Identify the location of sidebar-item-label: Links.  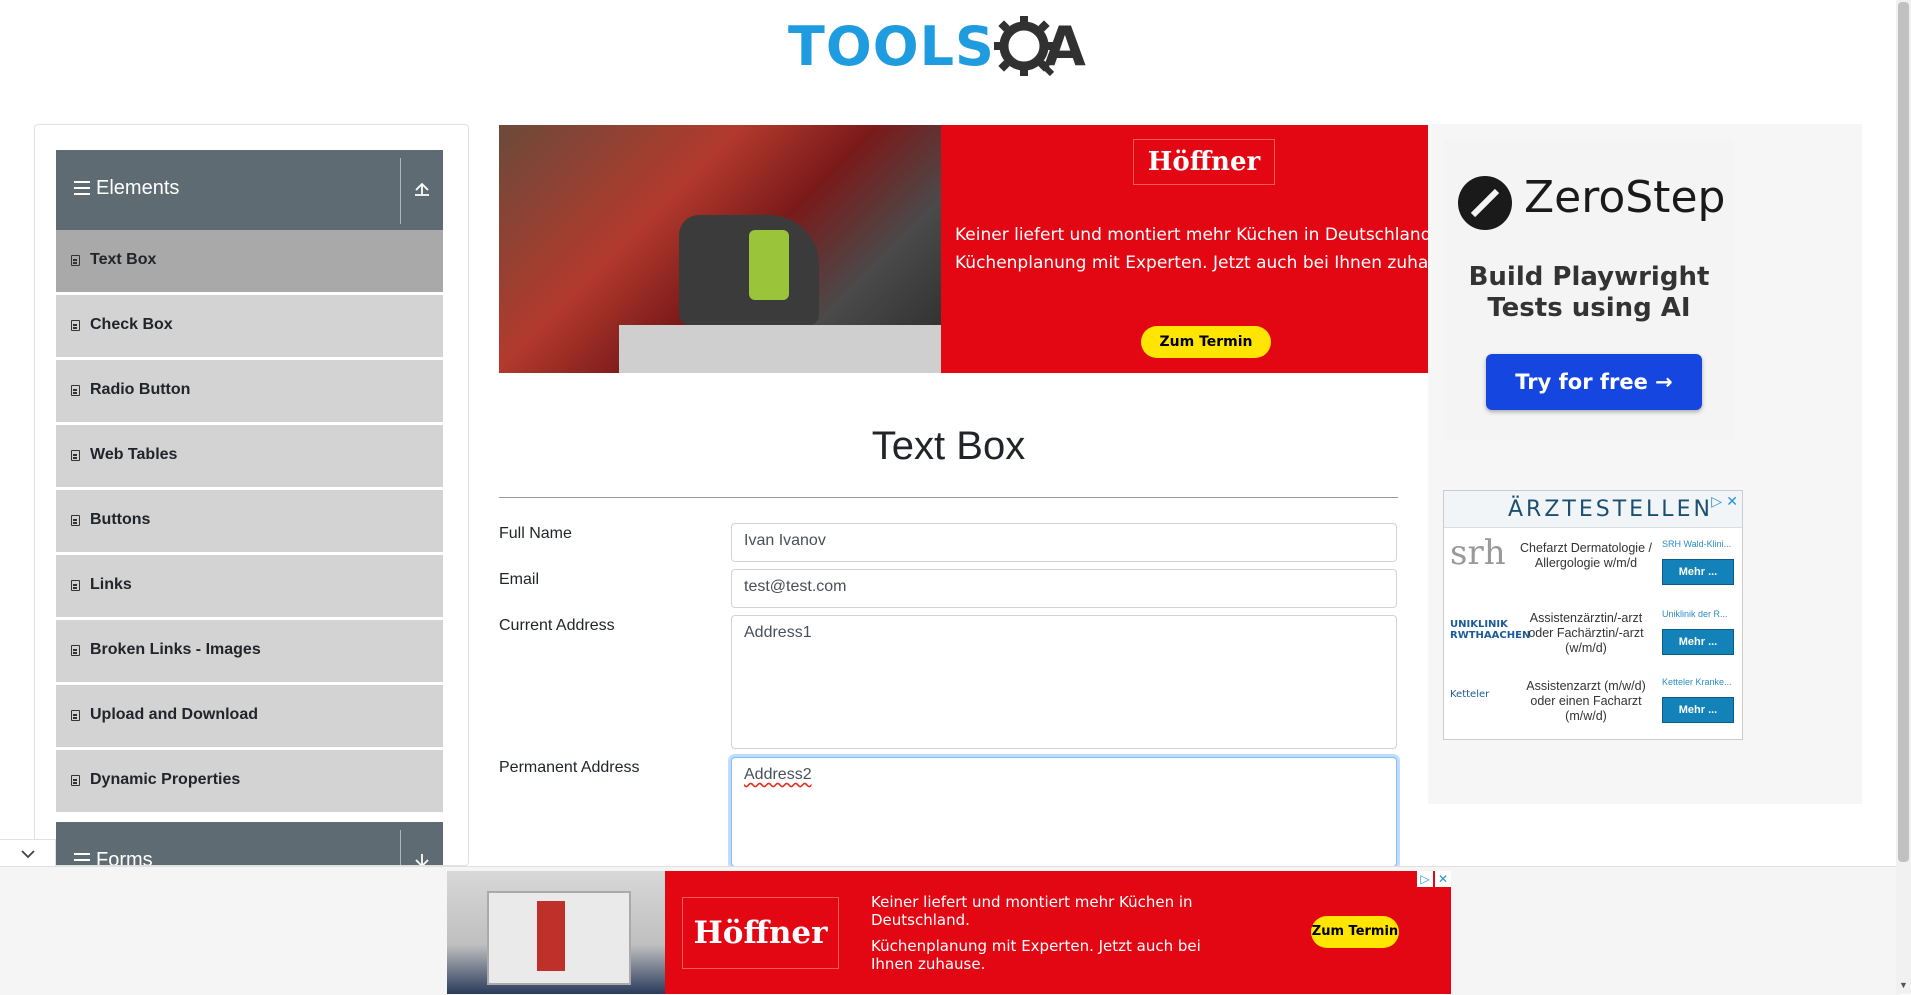
(111, 584).